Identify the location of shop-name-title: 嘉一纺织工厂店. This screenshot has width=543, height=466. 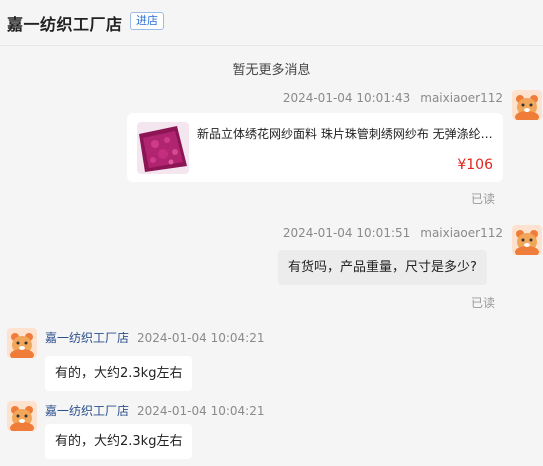
(65, 24).